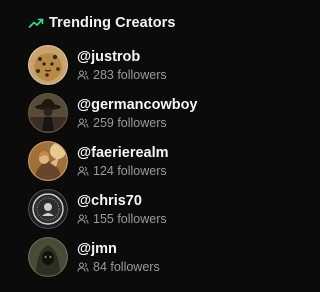 This screenshot has height=292, width=320. I want to click on hooded-figure-avatar, so click(48, 257).